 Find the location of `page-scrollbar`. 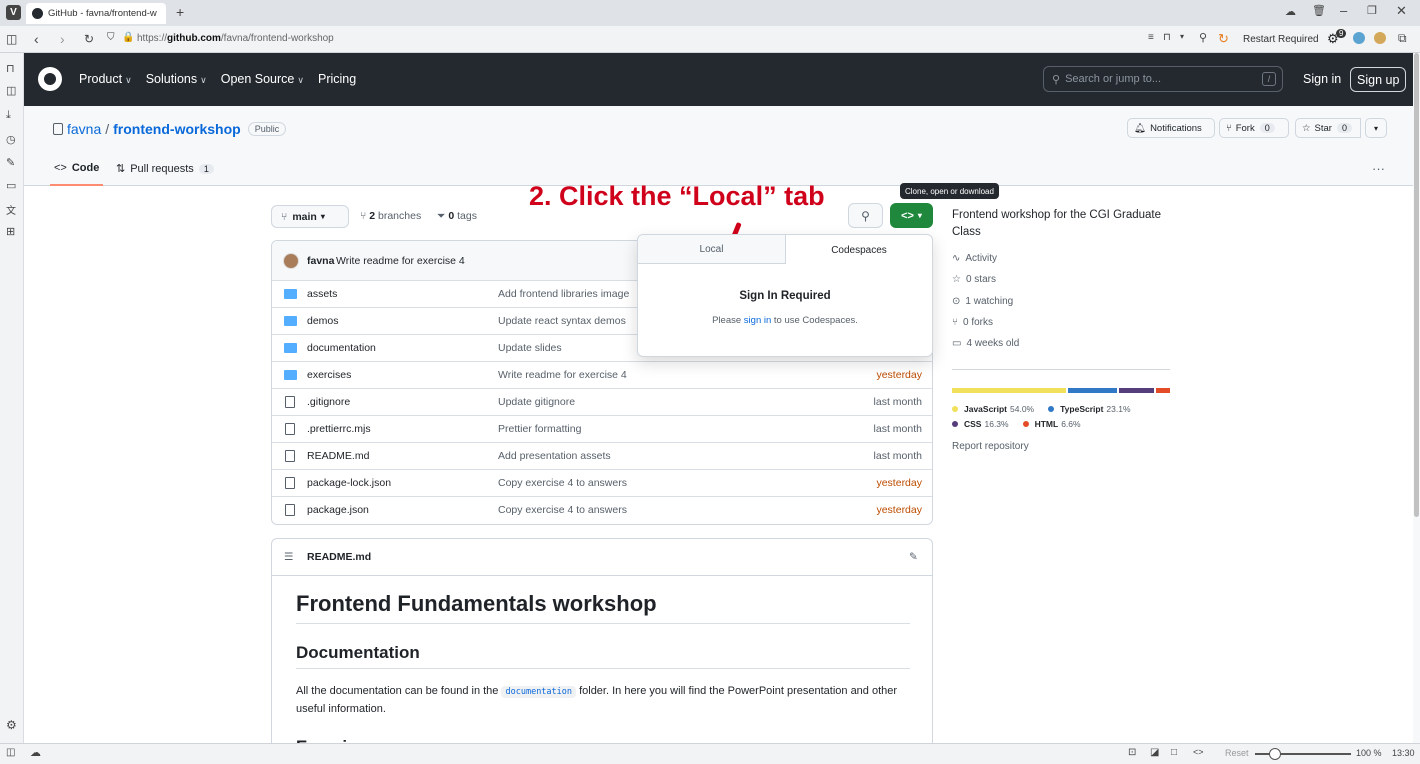

page-scrollbar is located at coordinates (1416, 398).